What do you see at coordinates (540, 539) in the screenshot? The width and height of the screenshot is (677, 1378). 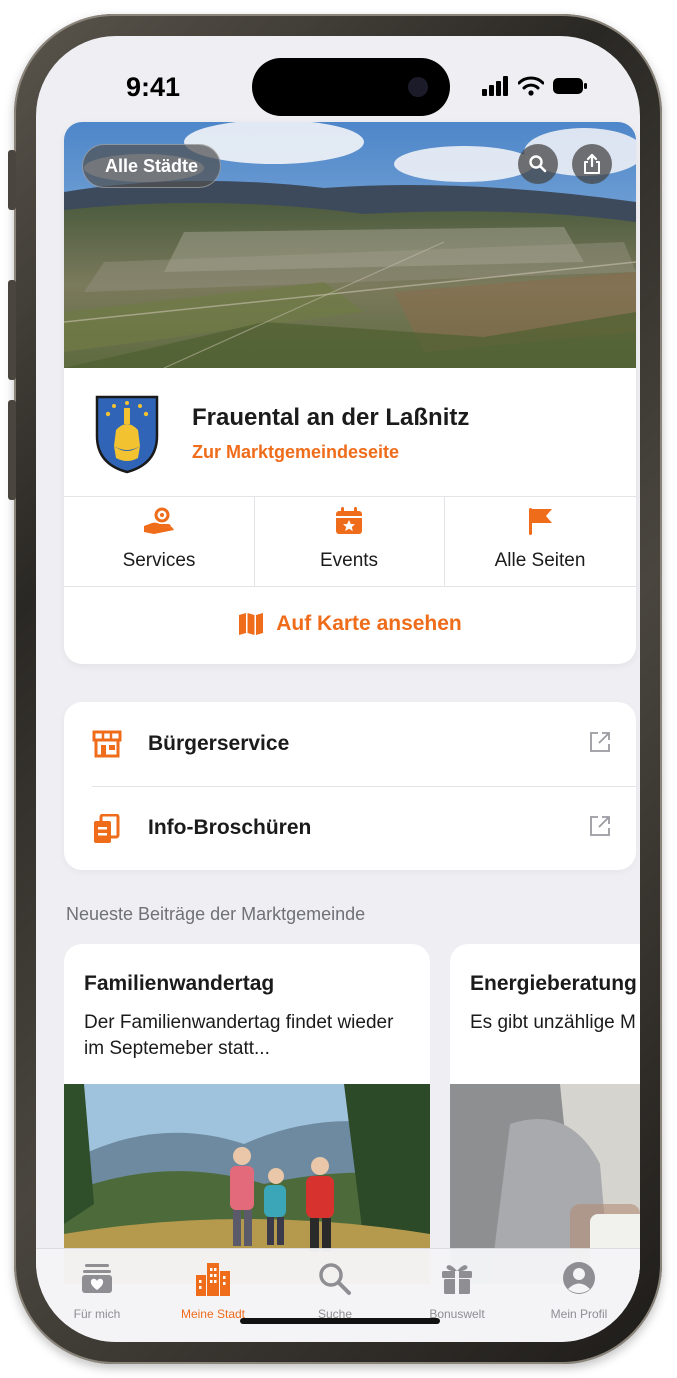 I see `all-pages-button: Alle Seiten` at bounding box center [540, 539].